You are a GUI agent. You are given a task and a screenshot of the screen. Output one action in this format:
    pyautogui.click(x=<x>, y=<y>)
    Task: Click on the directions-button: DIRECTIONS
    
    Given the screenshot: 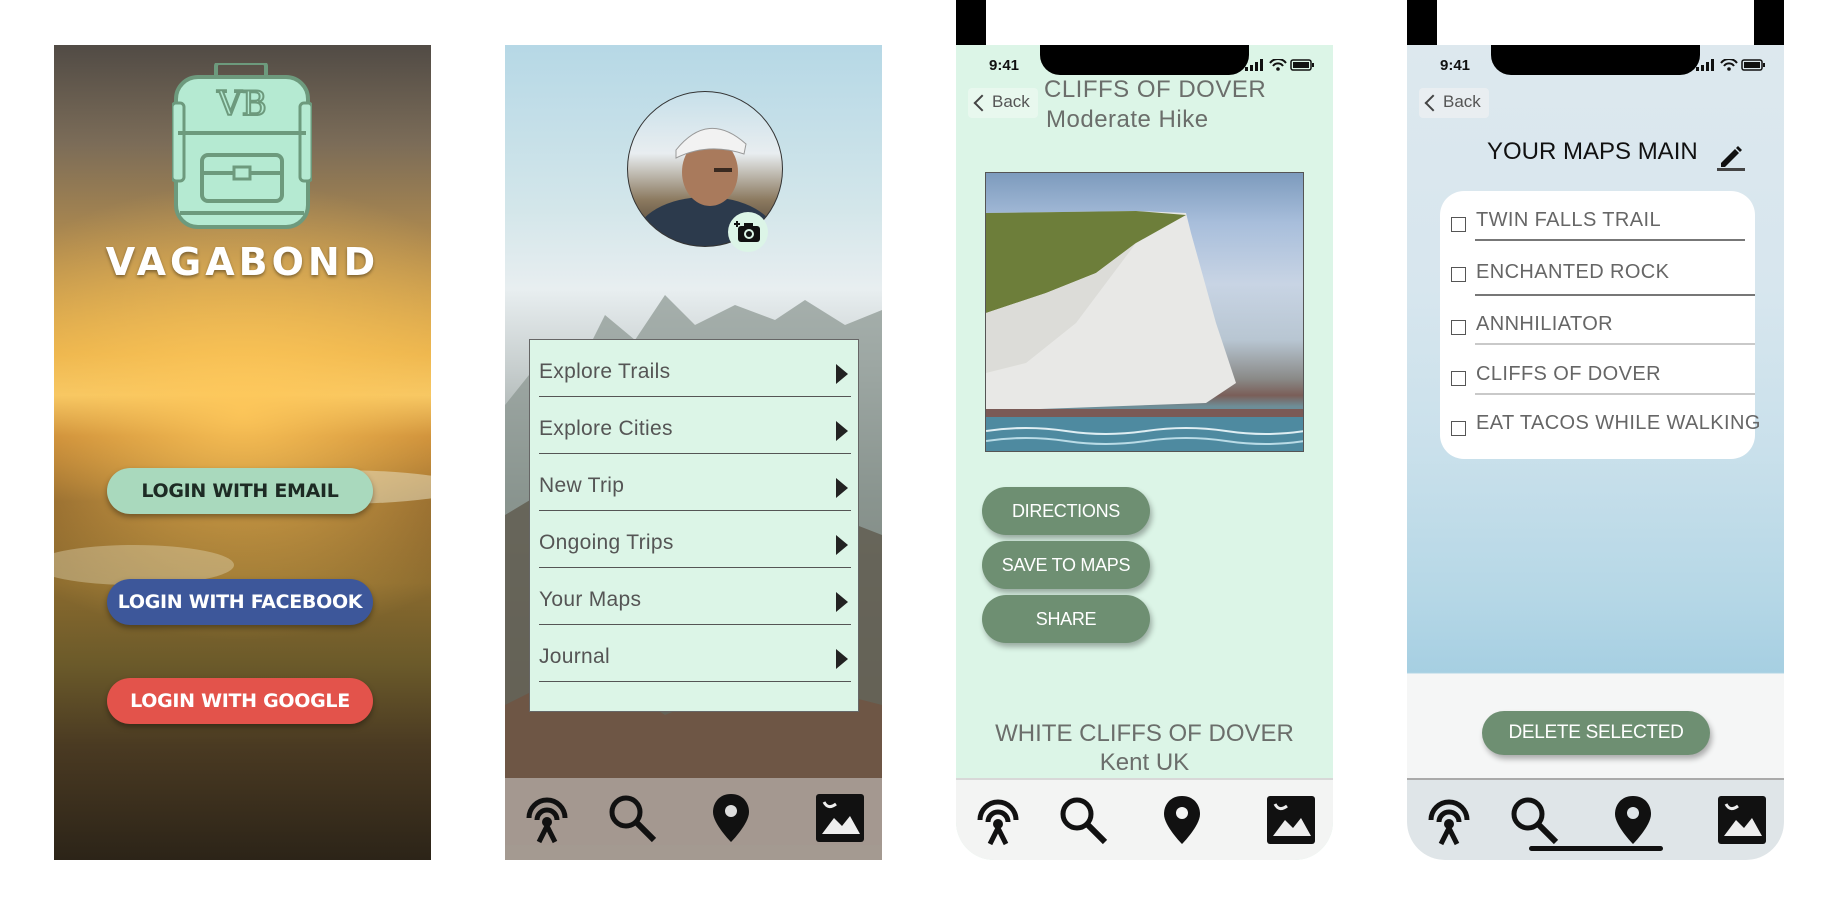 What is the action you would take?
    pyautogui.click(x=1066, y=511)
    